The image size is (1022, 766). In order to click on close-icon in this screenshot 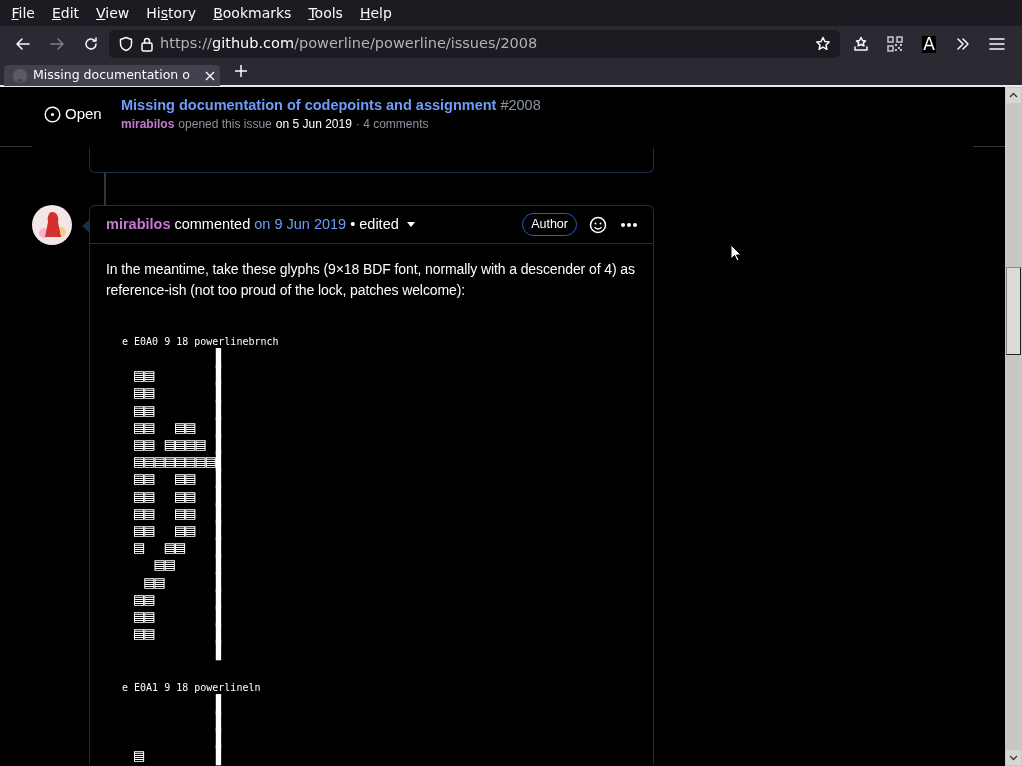, I will do `click(210, 75)`.